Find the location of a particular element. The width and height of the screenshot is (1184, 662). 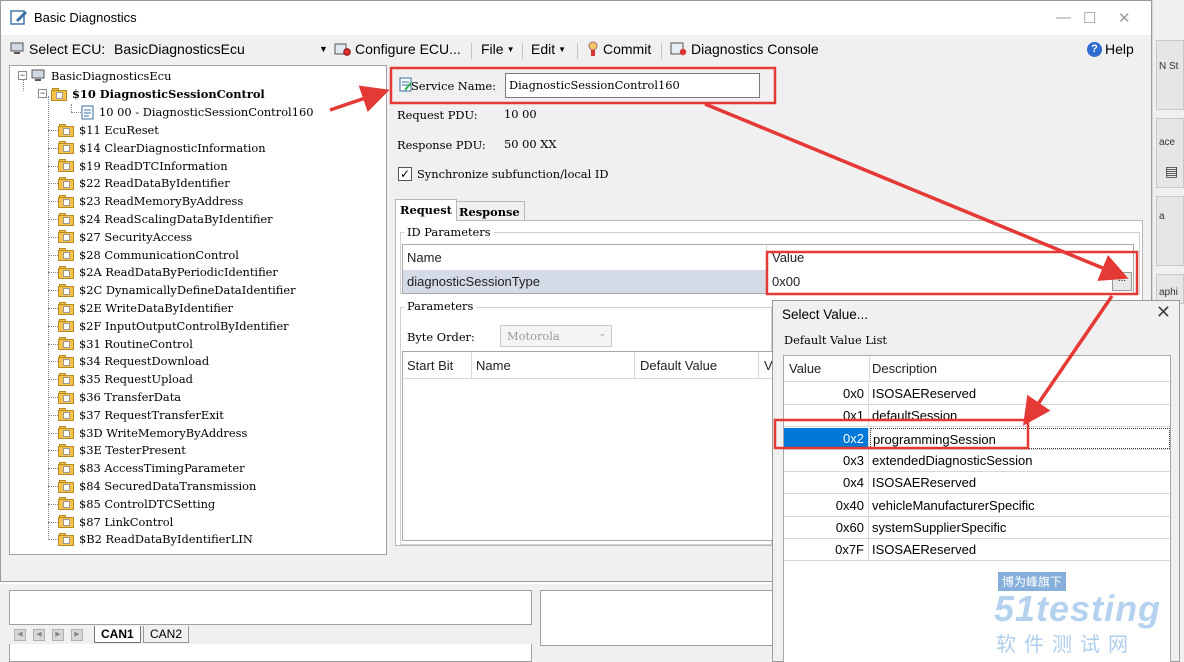

tree-item: $3D WriteMemoryByAddress is located at coordinates (152, 433).